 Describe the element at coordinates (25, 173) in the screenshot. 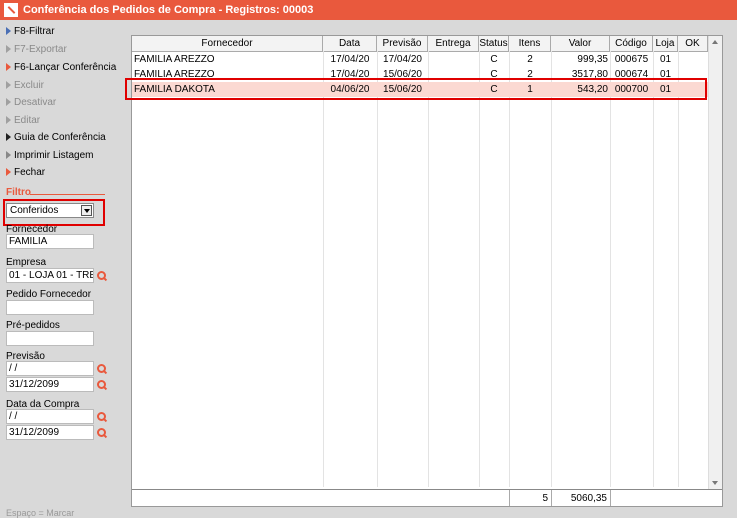

I see `menu-item-fechar: Fechar` at that location.